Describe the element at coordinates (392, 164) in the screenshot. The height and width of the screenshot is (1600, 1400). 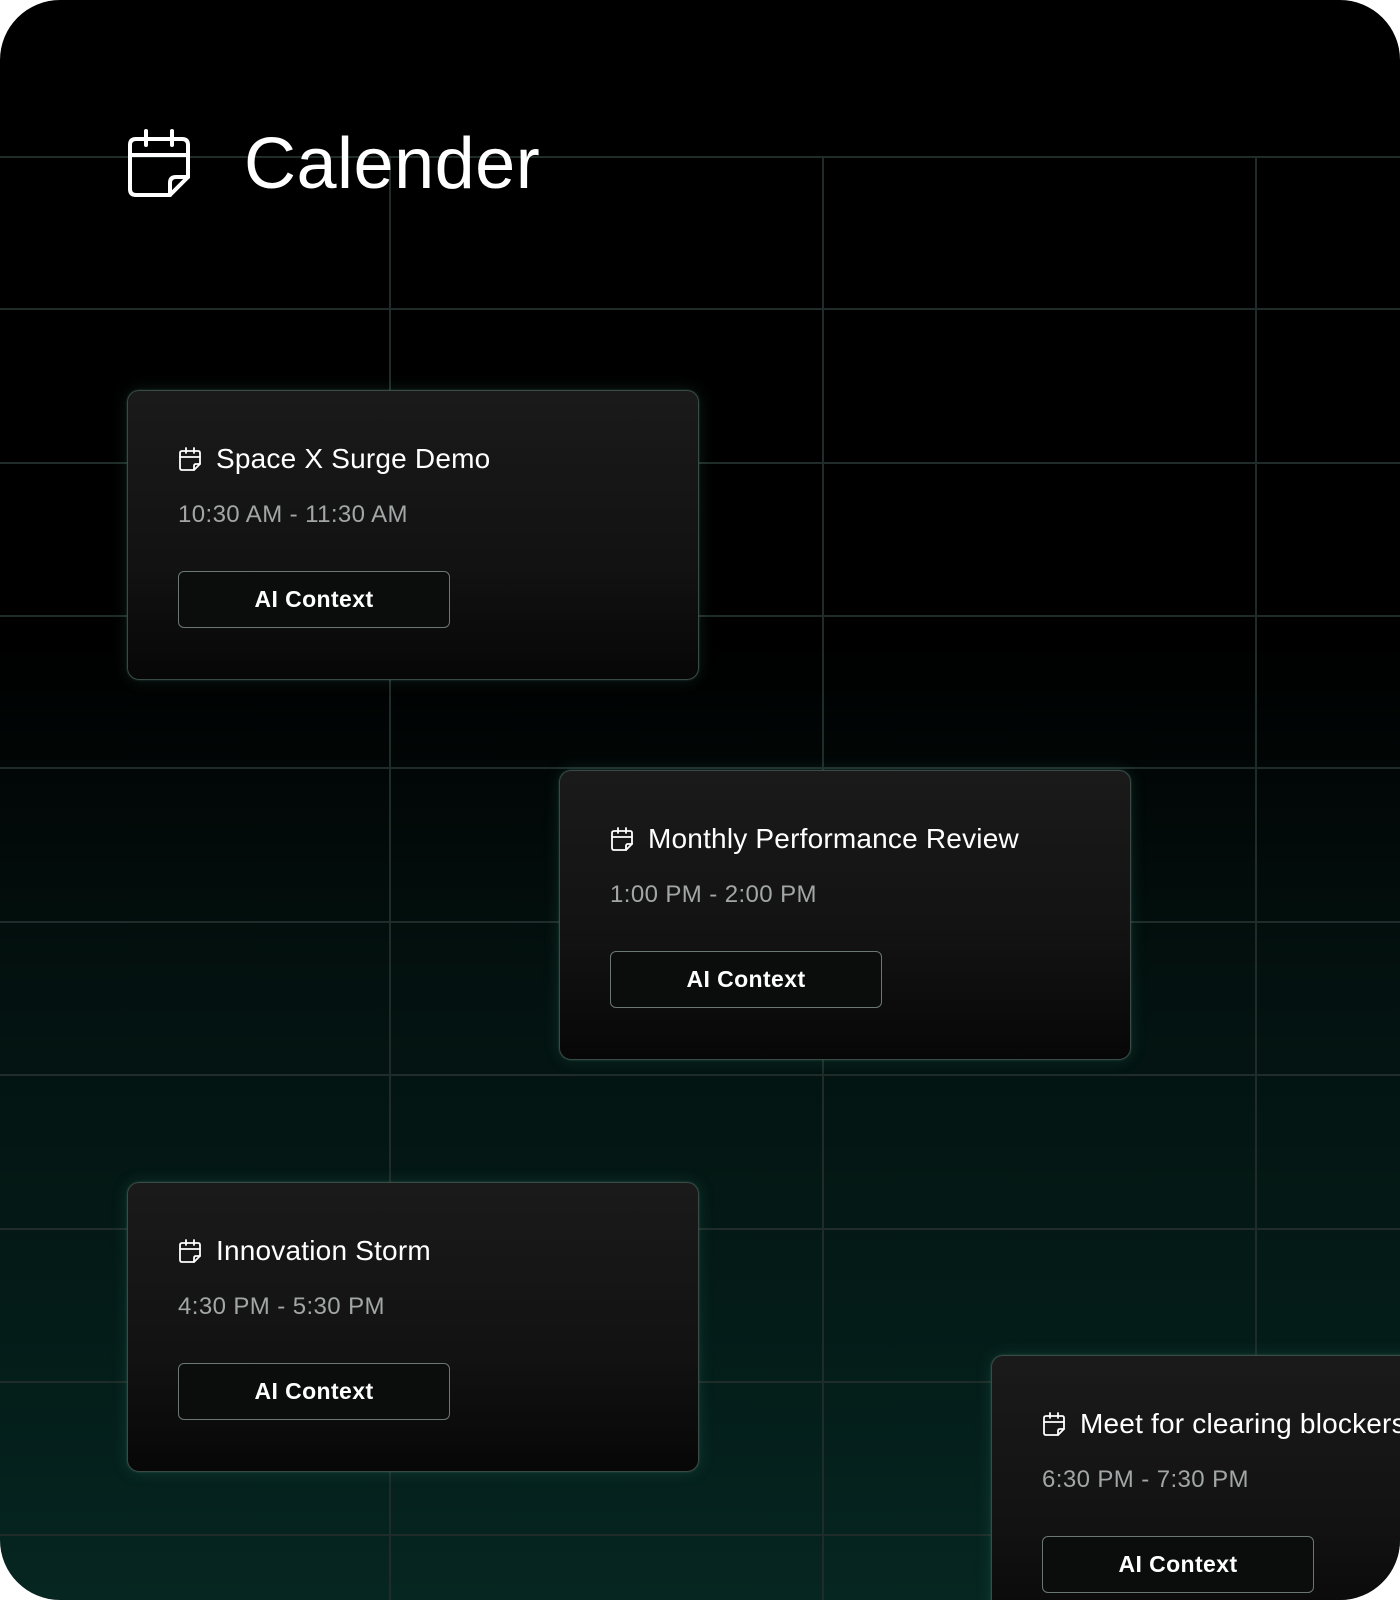
I see `page-title: Calender` at that location.